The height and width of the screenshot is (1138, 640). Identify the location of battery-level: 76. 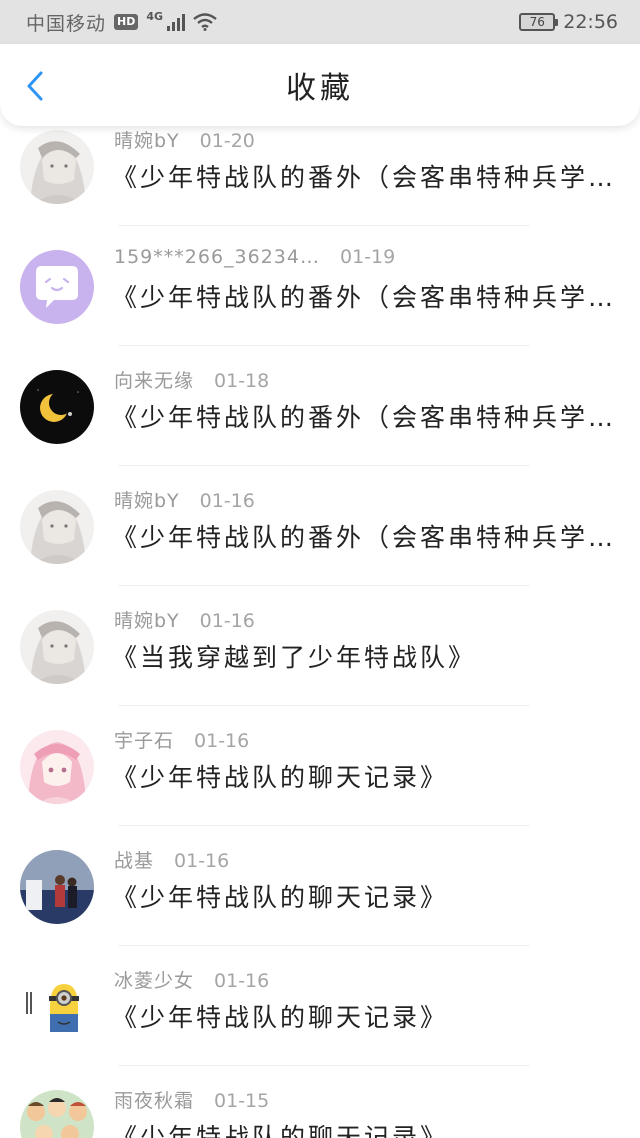
(537, 22).